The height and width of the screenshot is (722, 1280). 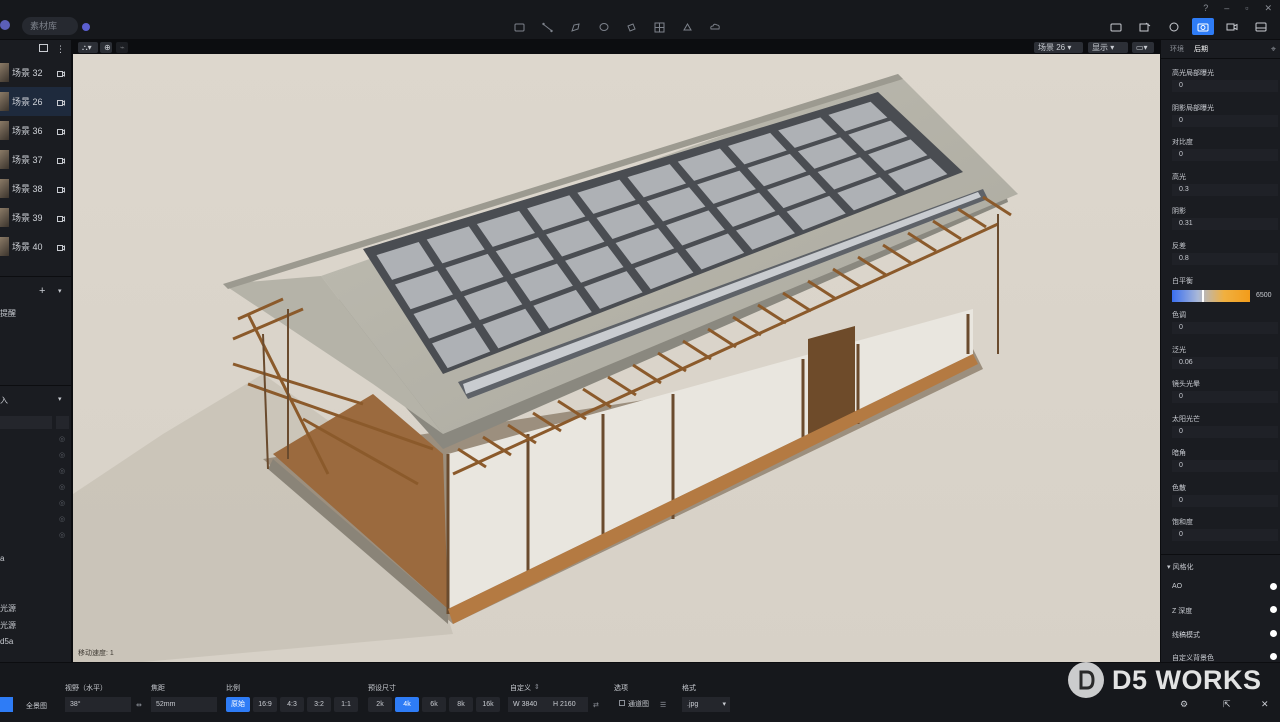 What do you see at coordinates (292, 704) in the screenshot?
I see `ratio-button: 4:3` at bounding box center [292, 704].